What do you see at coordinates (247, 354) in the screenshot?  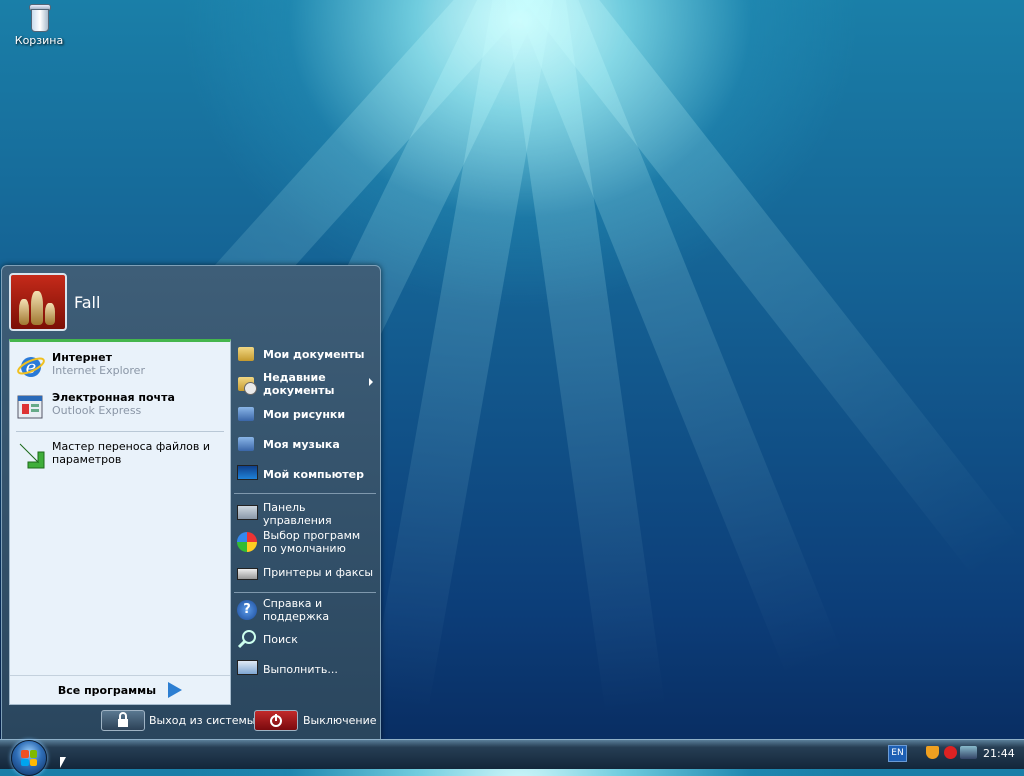 I see `documents-folder-icon` at bounding box center [247, 354].